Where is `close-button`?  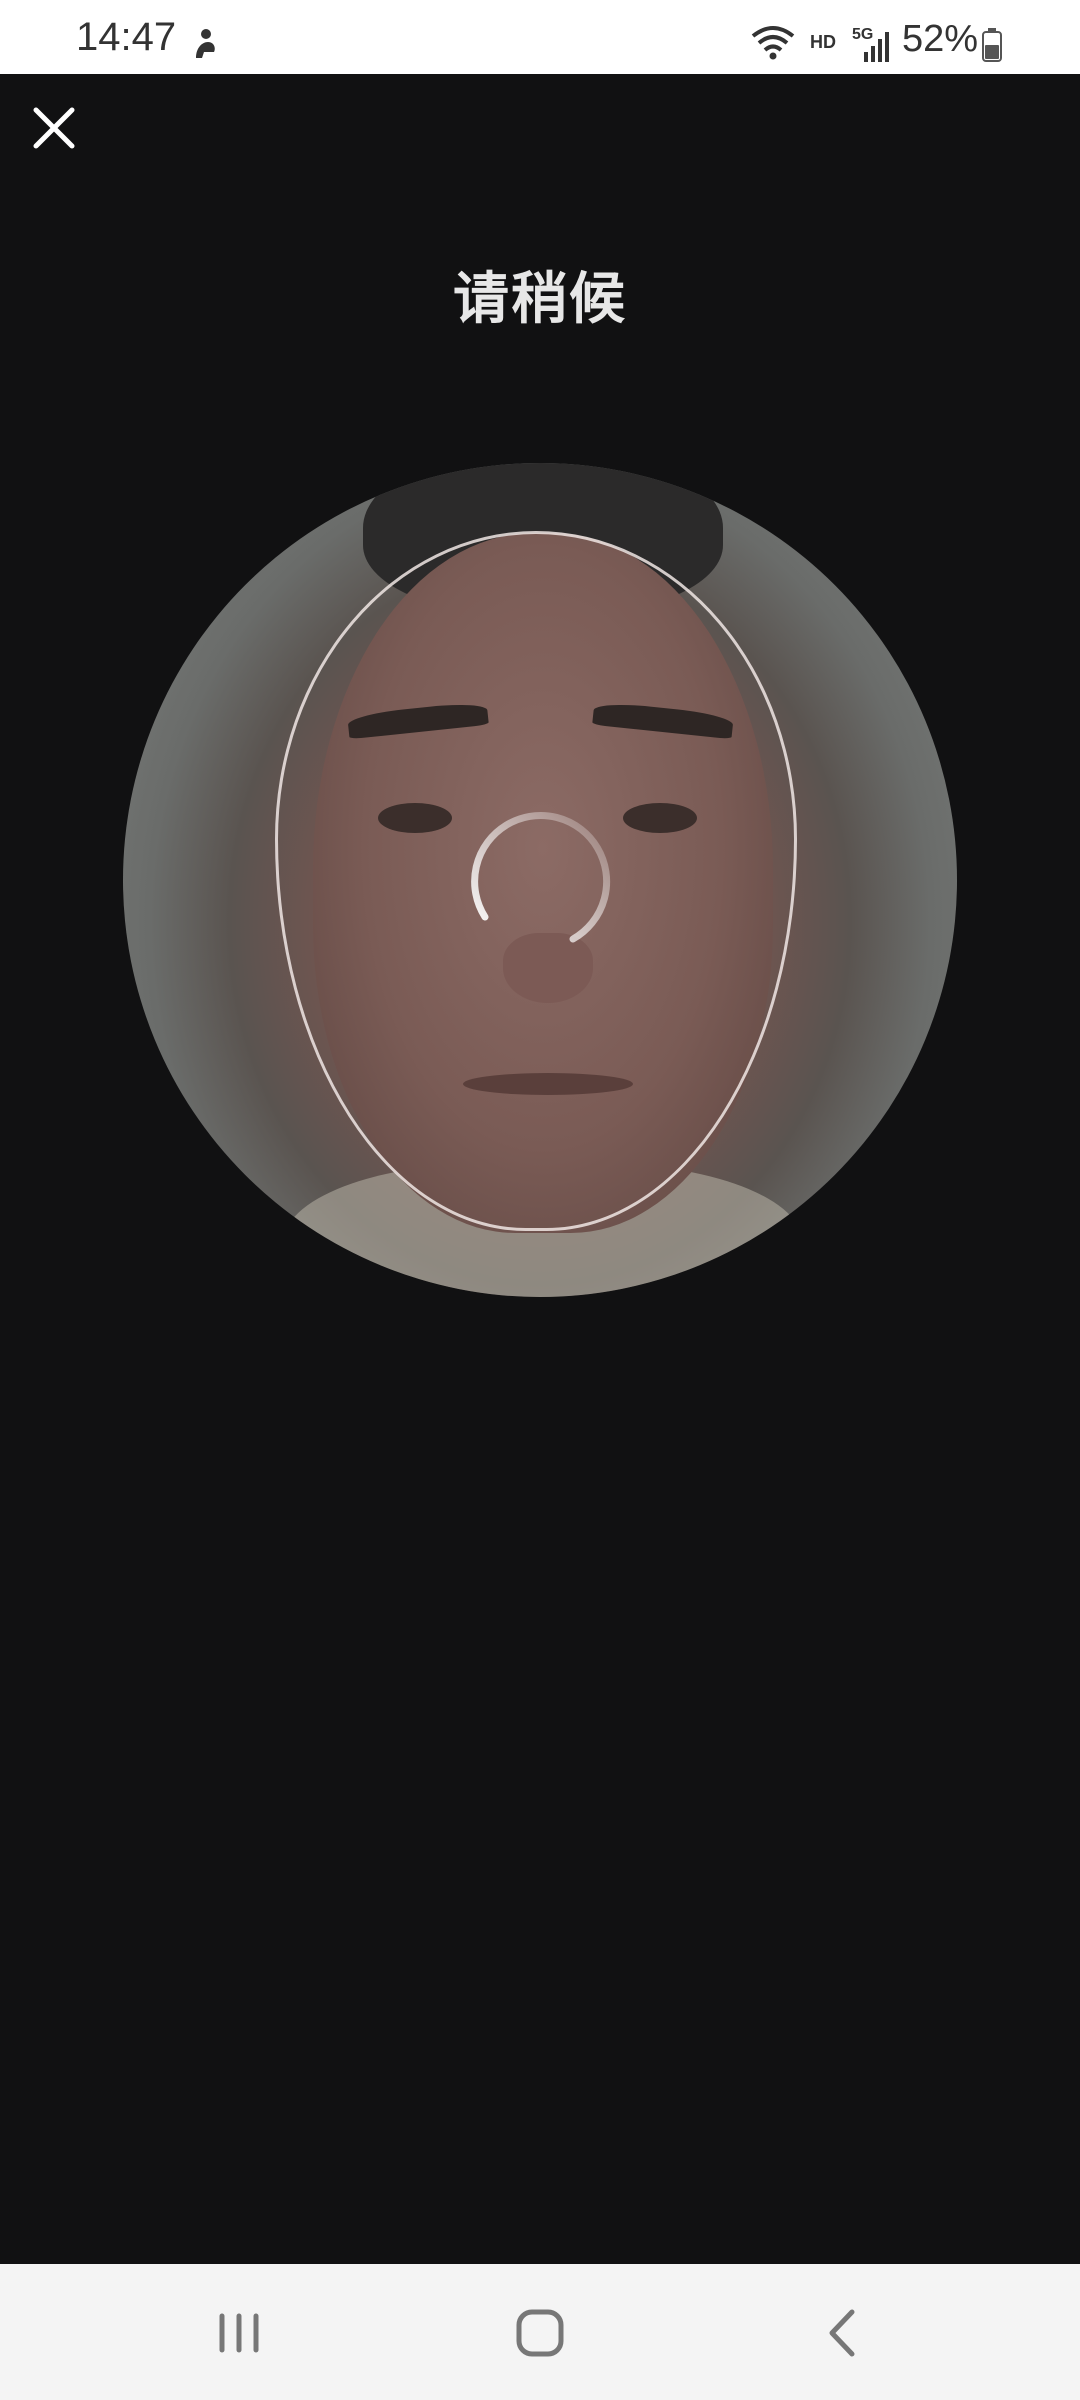 close-button is located at coordinates (54, 128).